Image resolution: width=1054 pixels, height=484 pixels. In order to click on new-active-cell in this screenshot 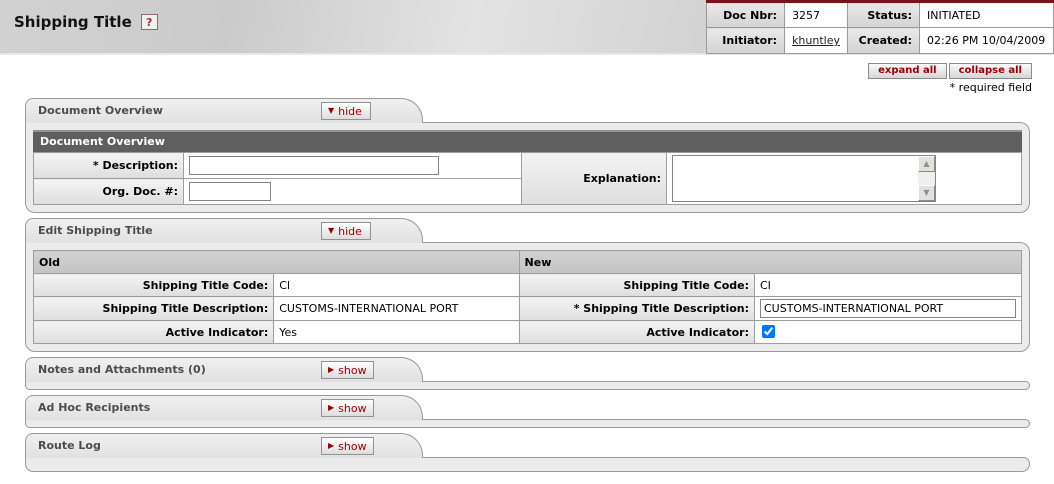, I will do `click(888, 332)`.